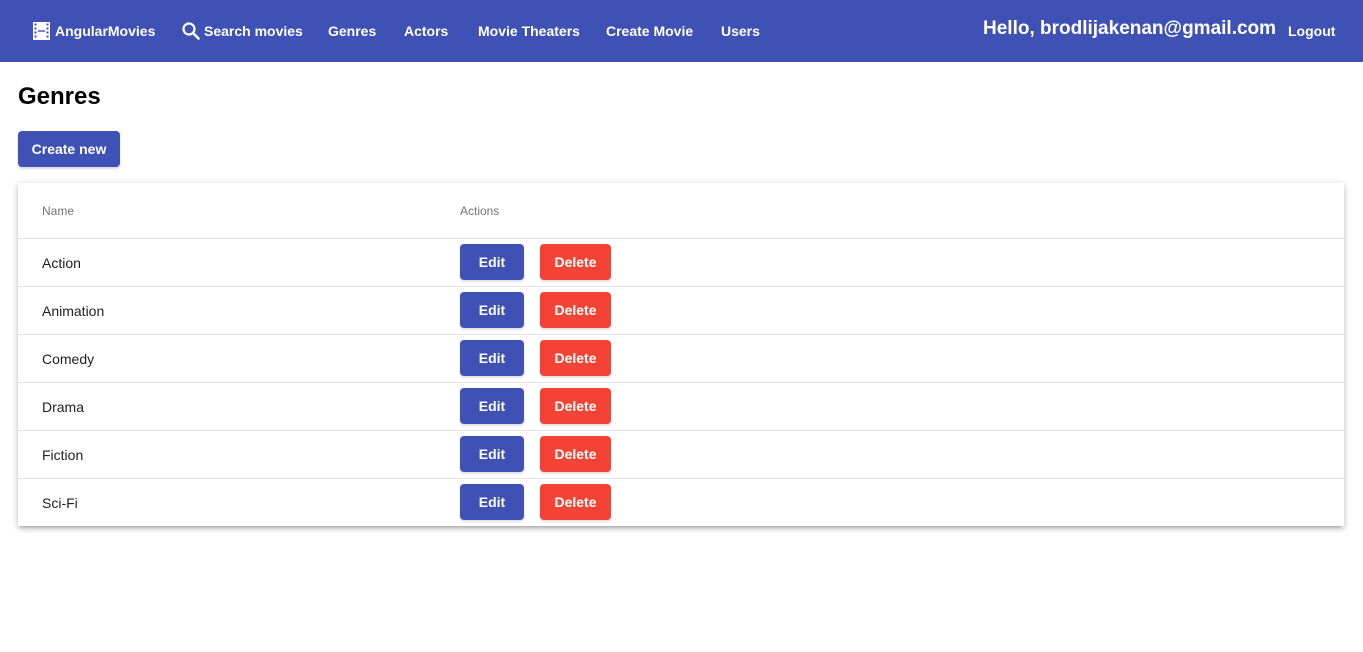 The image size is (1363, 652). I want to click on nav-users: Users, so click(740, 31).